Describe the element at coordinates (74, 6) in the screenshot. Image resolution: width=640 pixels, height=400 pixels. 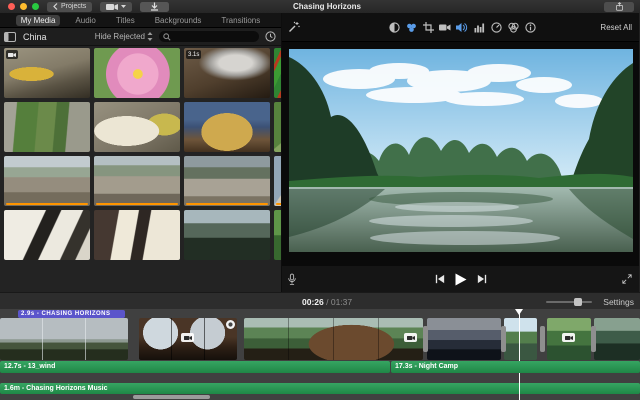
I see `projects-button-label: Projects` at that location.